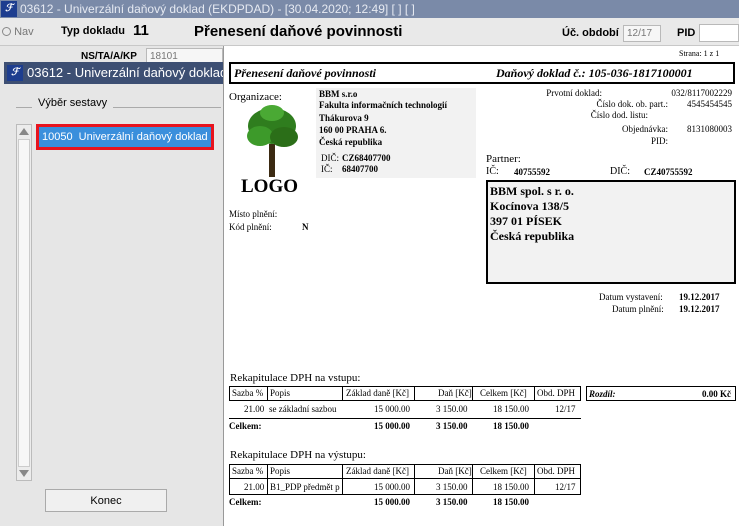 This screenshot has height=526, width=739. Describe the element at coordinates (9, 9) in the screenshot. I see `app-logo-icon: ℱ` at that location.